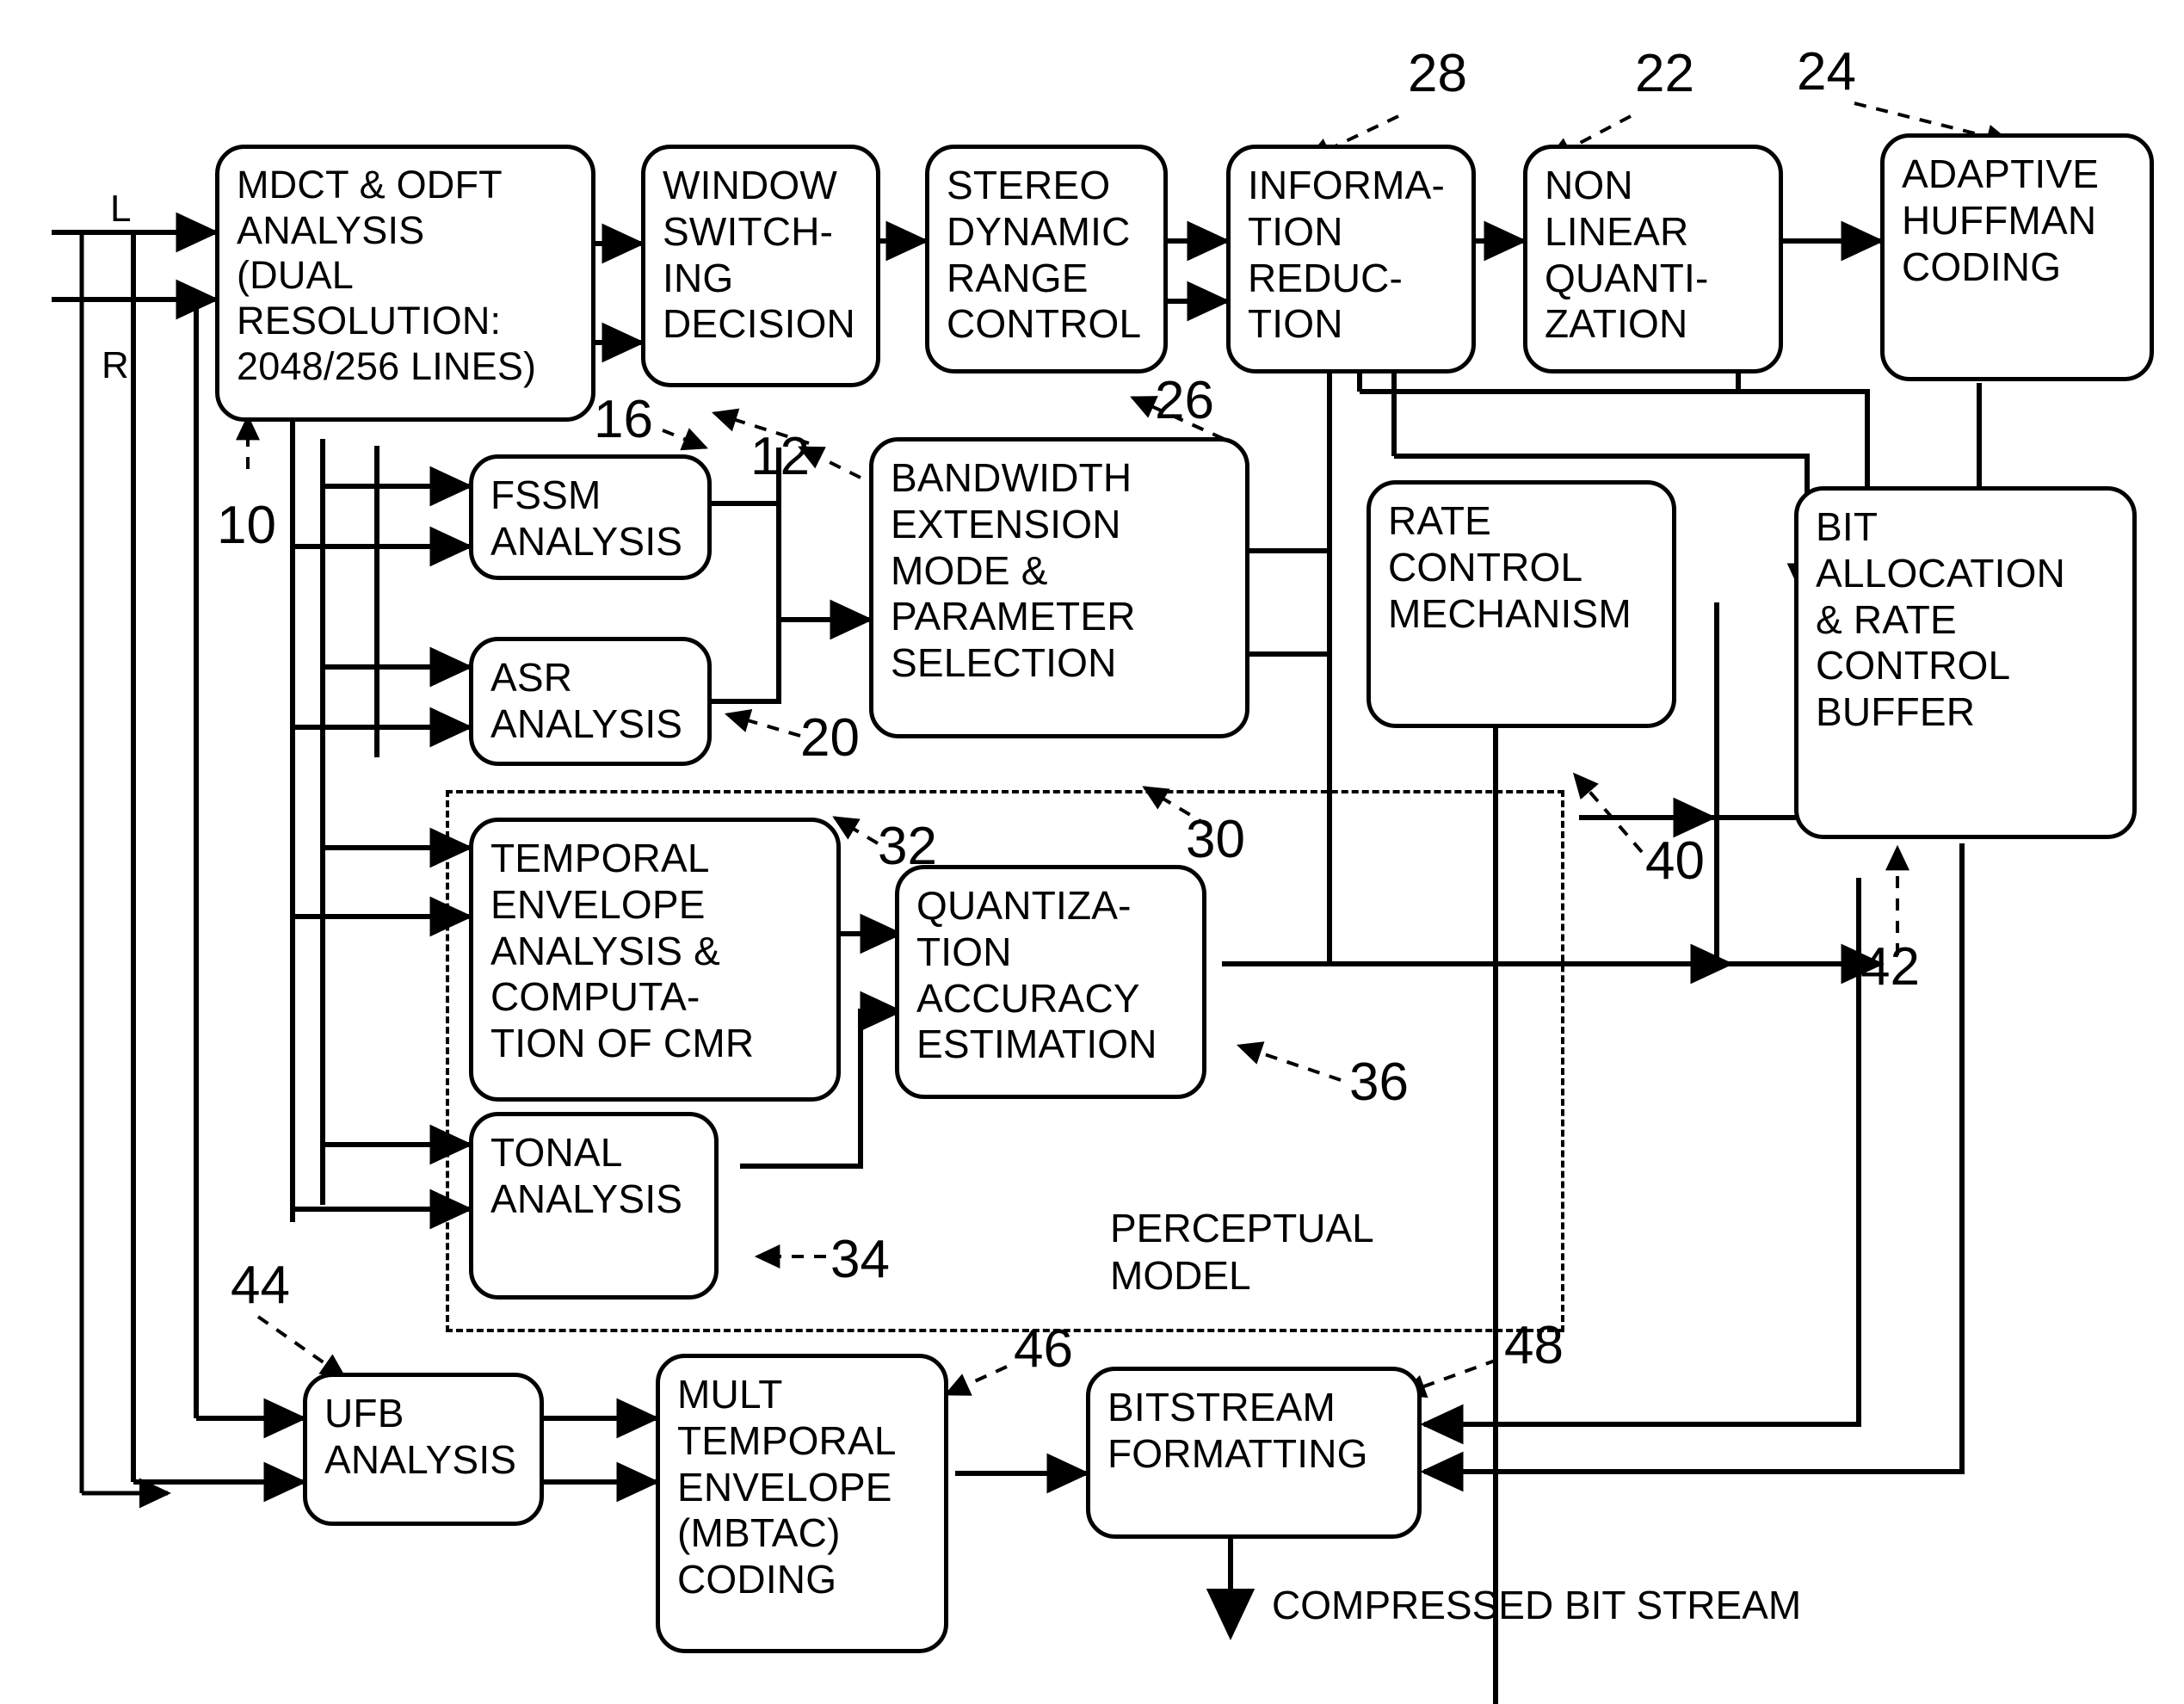 The height and width of the screenshot is (1704, 2184). I want to click on block-tonal-analysis: TONAL ANALYSIS, so click(594, 1206).